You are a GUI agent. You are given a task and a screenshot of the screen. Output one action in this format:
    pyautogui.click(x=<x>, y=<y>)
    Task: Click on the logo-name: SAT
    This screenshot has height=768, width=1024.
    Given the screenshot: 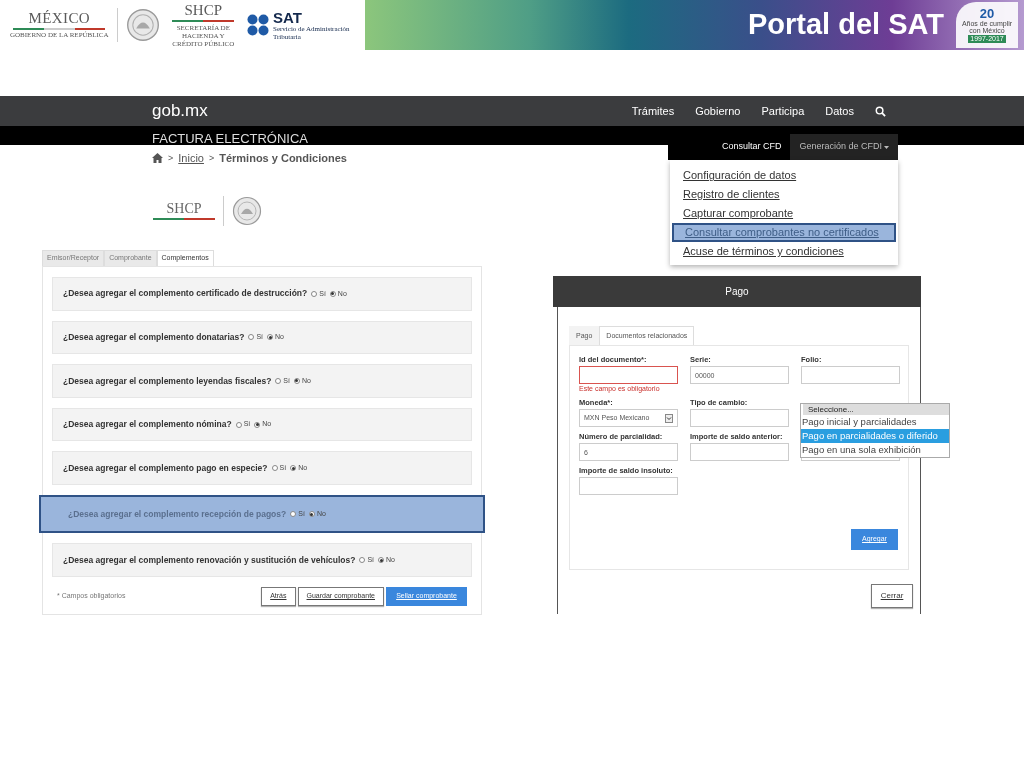 What is the action you would take?
    pyautogui.click(x=288, y=17)
    